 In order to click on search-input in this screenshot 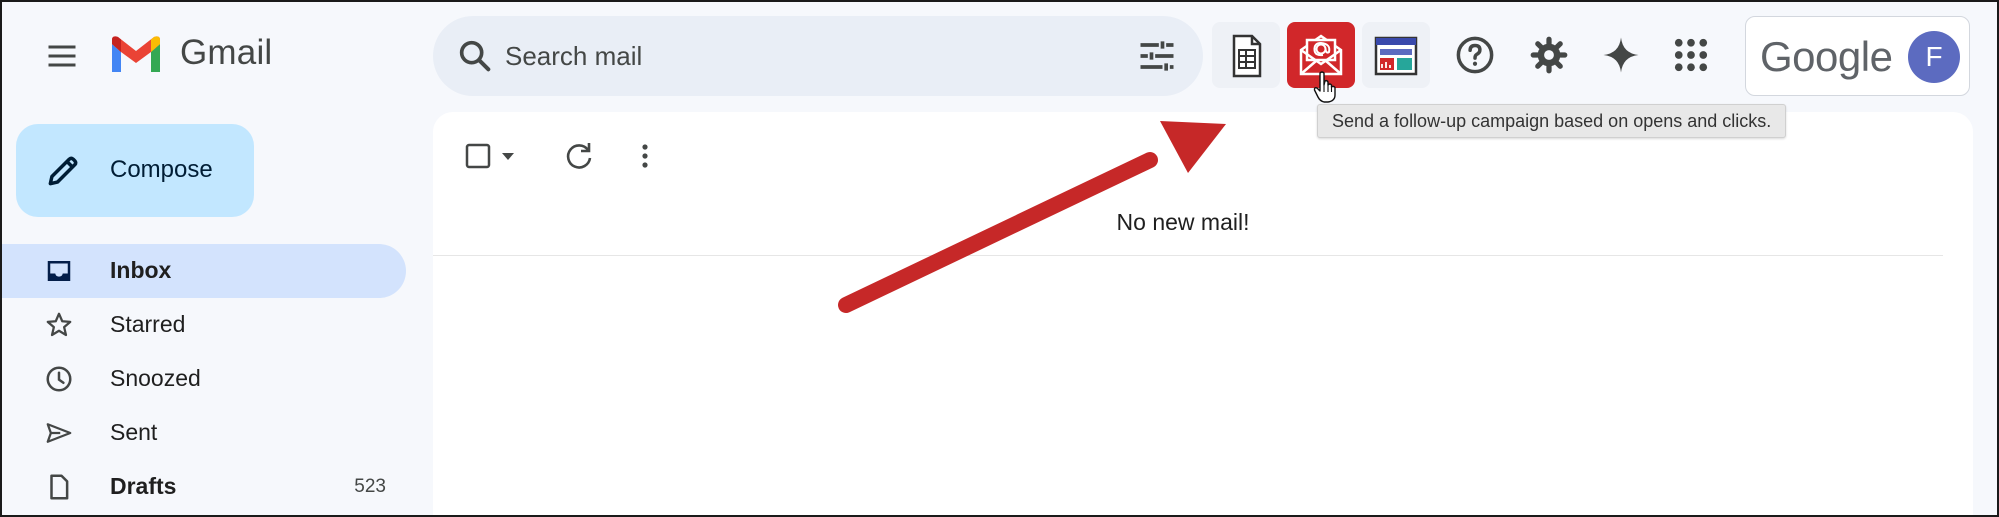, I will do `click(805, 56)`.